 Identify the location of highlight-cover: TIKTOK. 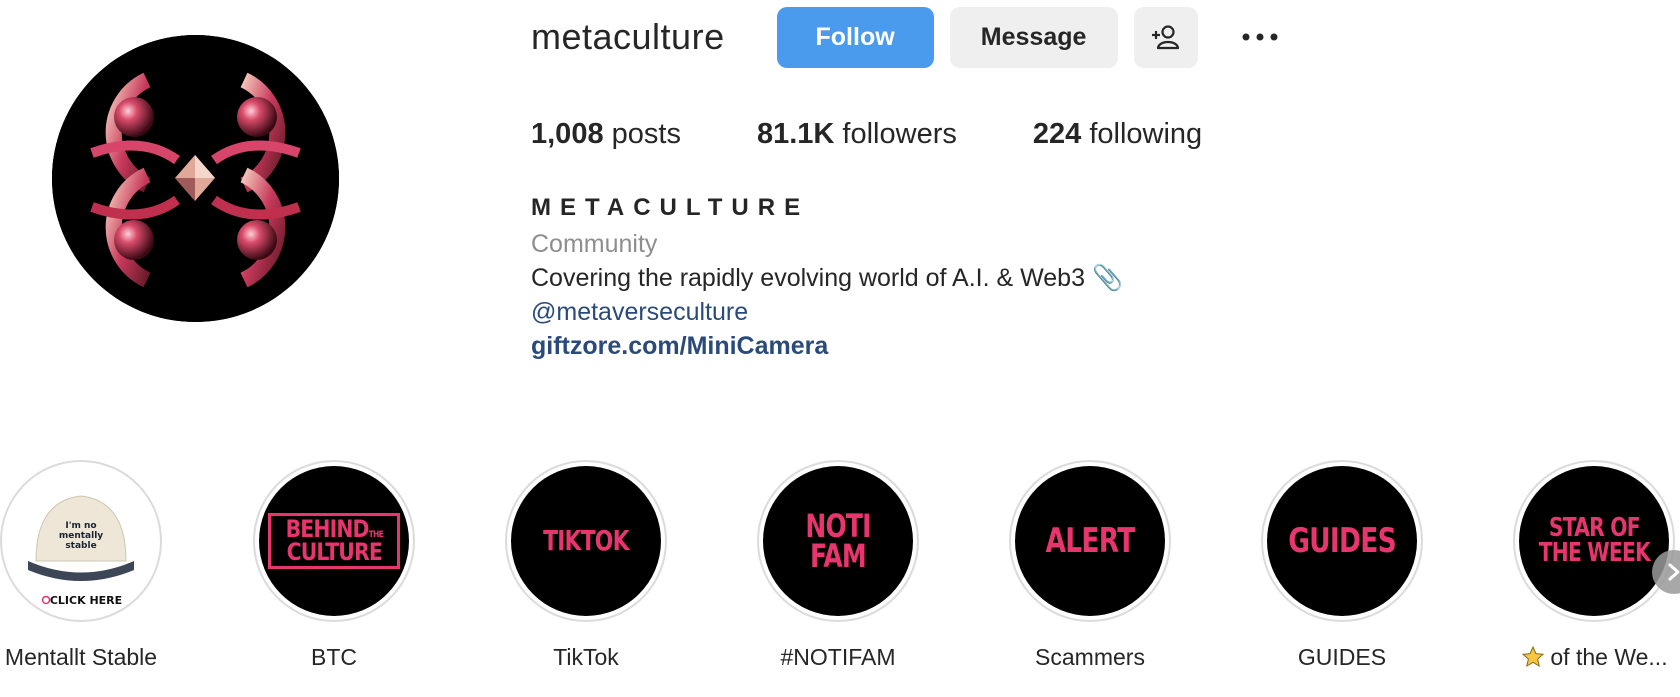
(586, 541).